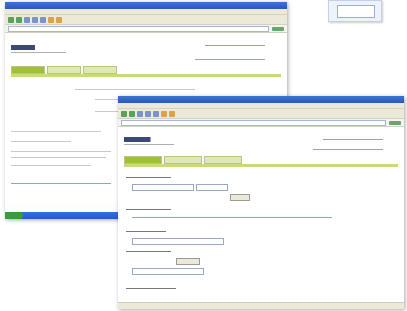 The image size is (407, 311). I want to click on thumbnail-content, so click(356, 11).